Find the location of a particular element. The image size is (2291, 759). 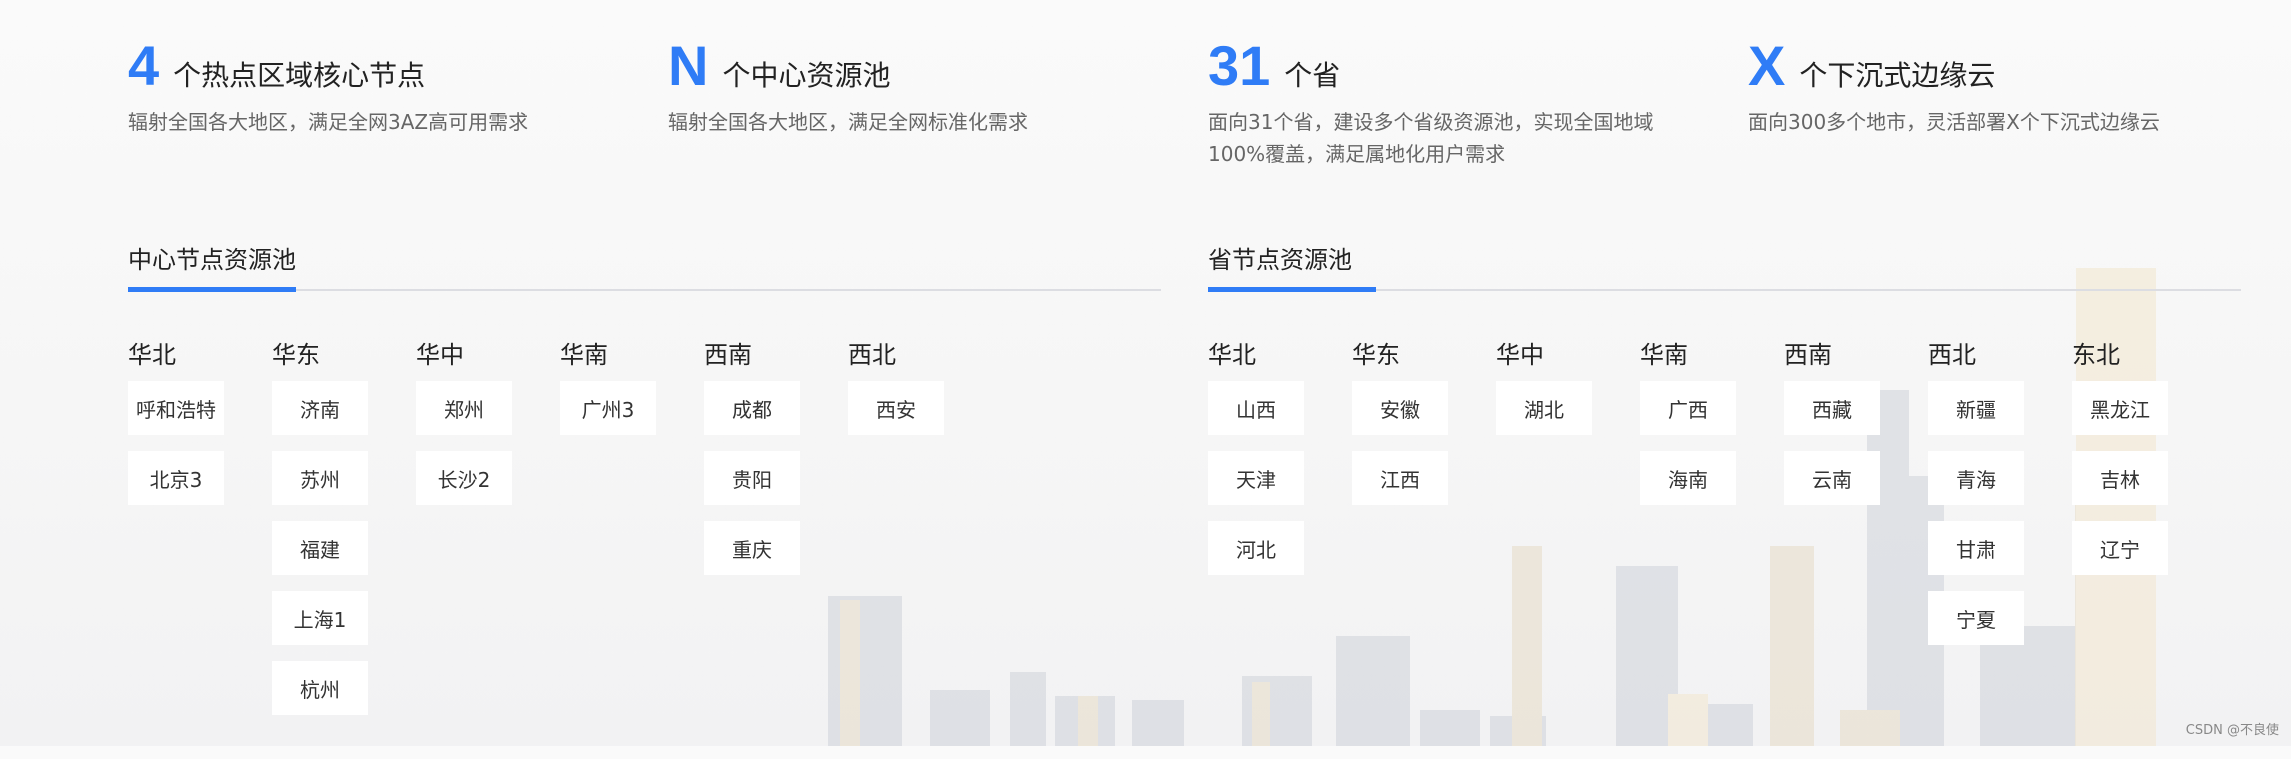

city-node-card: 苏州 is located at coordinates (320, 478).